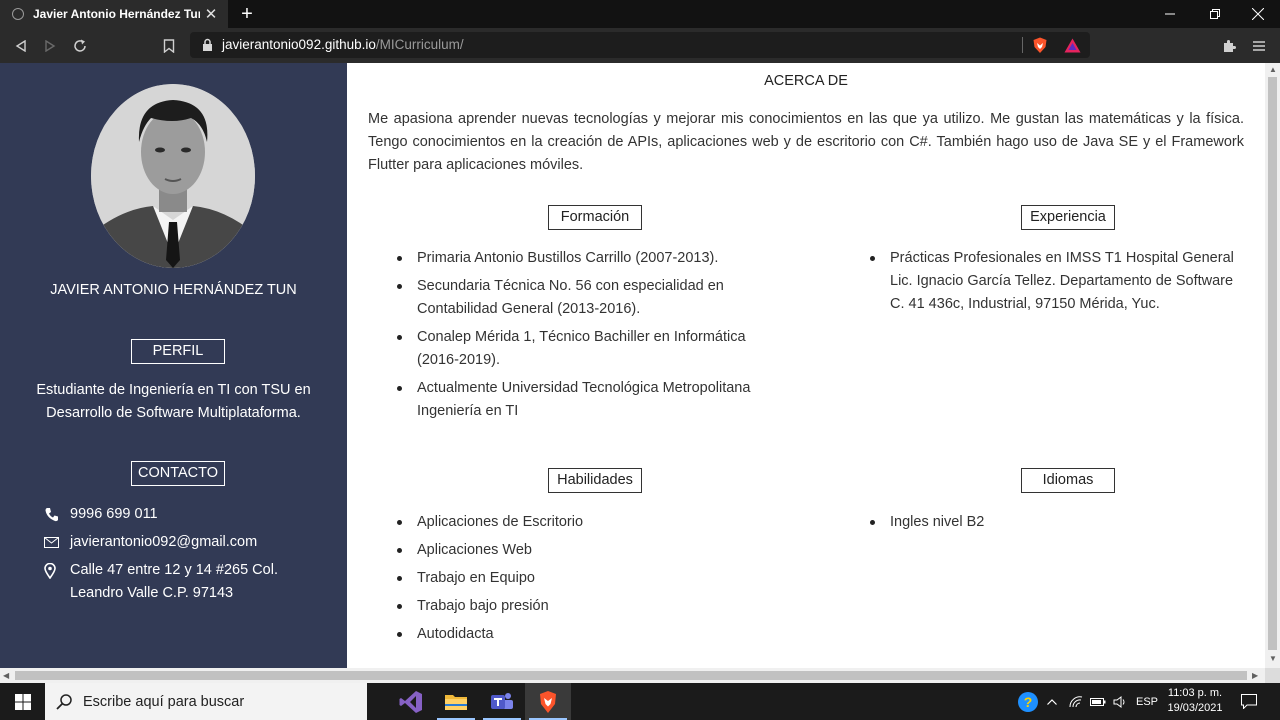  I want to click on idiomas-list: Ingles nivel B2, so click(1054, 525).